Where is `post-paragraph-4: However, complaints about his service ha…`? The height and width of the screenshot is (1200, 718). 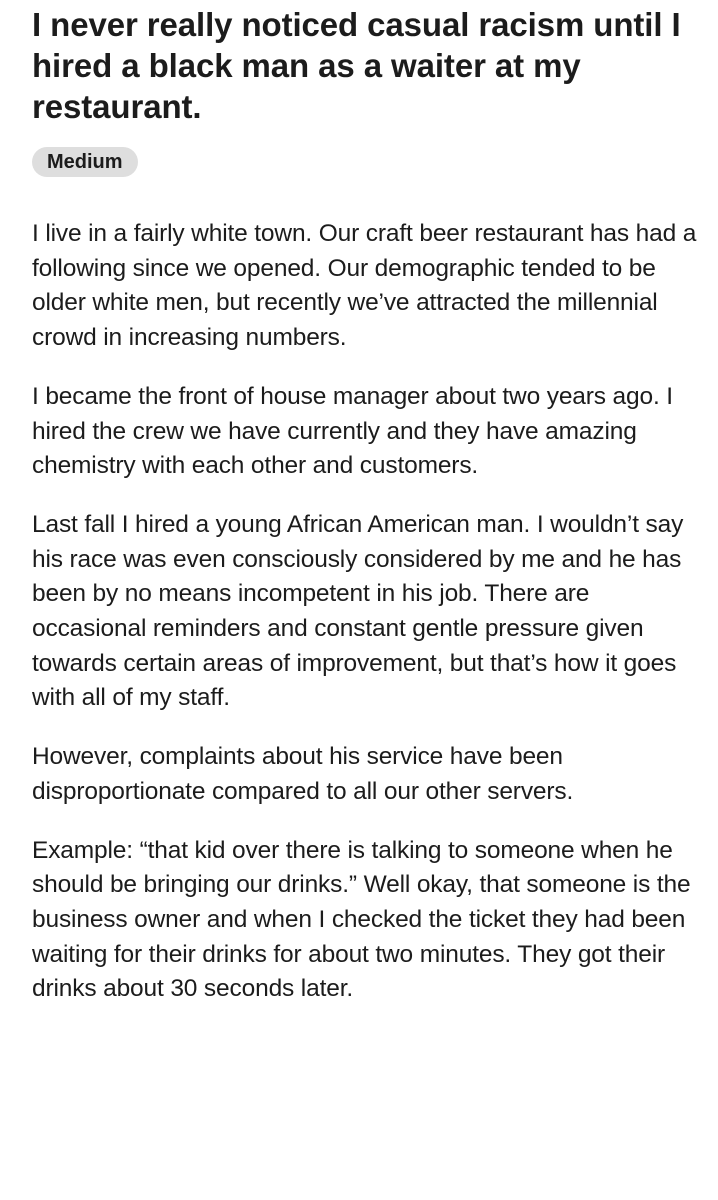
post-paragraph-4: However, complaints about his service ha… is located at coordinates (303, 774).